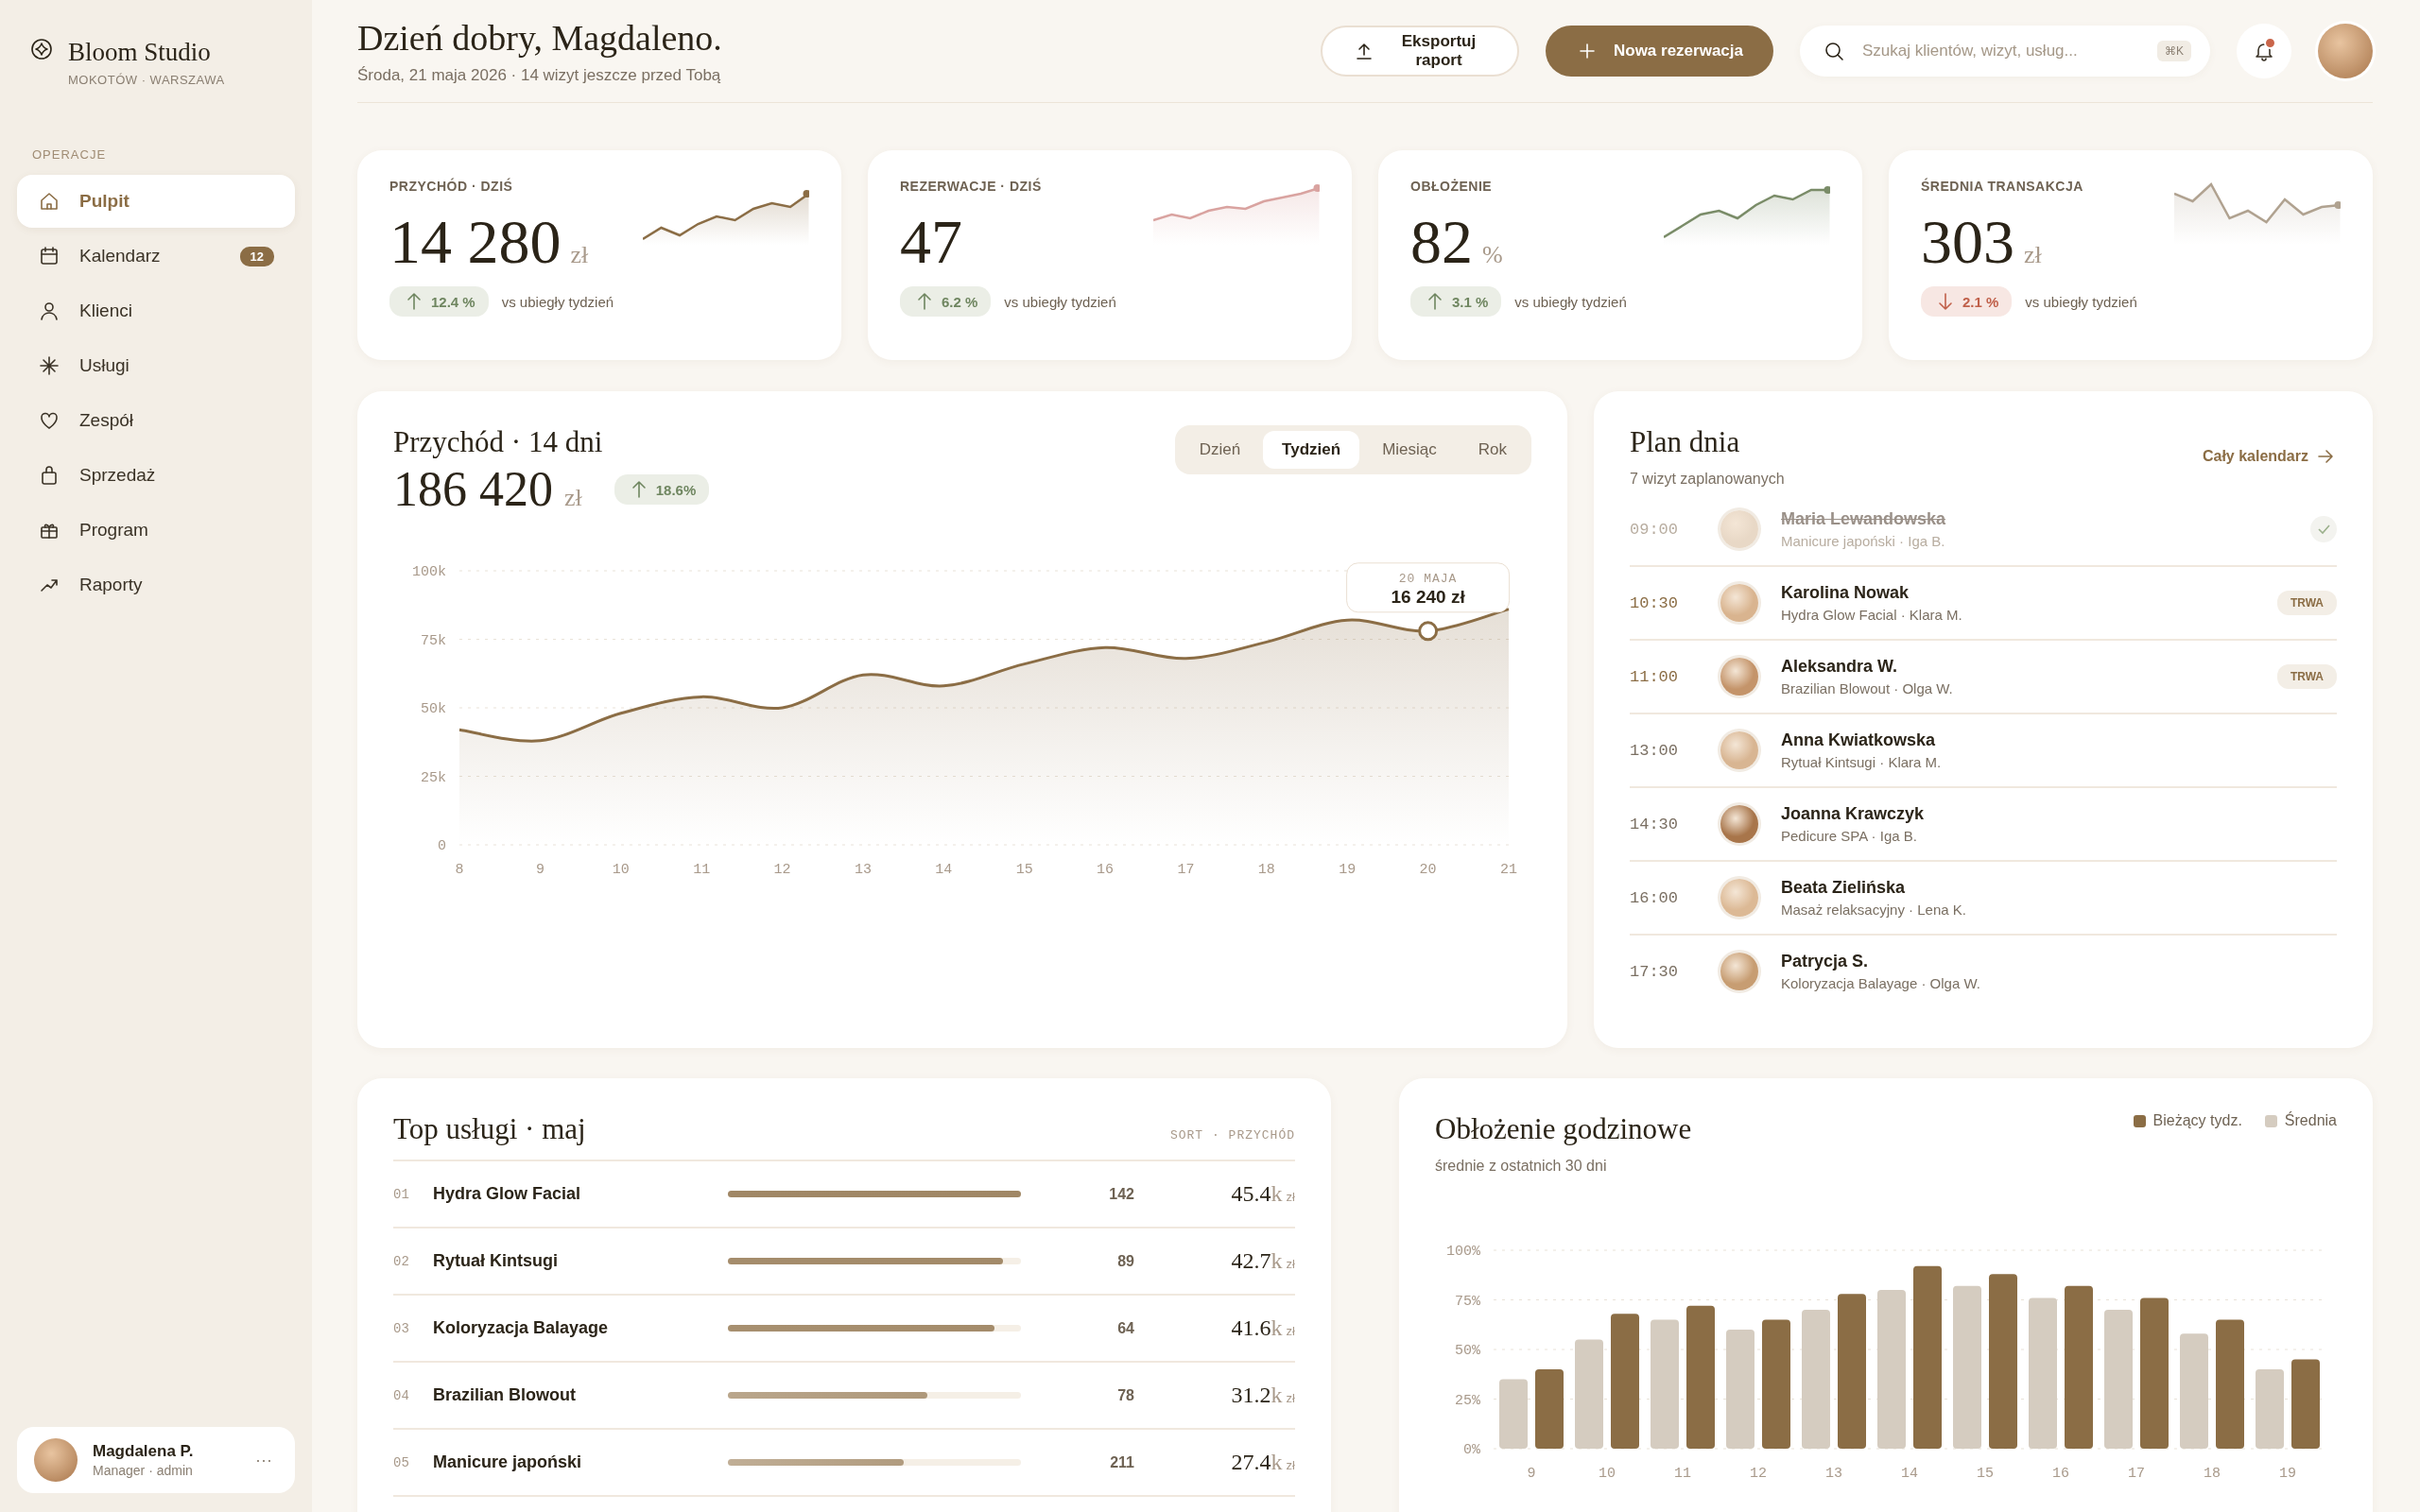 This screenshot has height=1512, width=2420. What do you see at coordinates (2018, 593) in the screenshot?
I see `client-name: Karolina Nowak` at bounding box center [2018, 593].